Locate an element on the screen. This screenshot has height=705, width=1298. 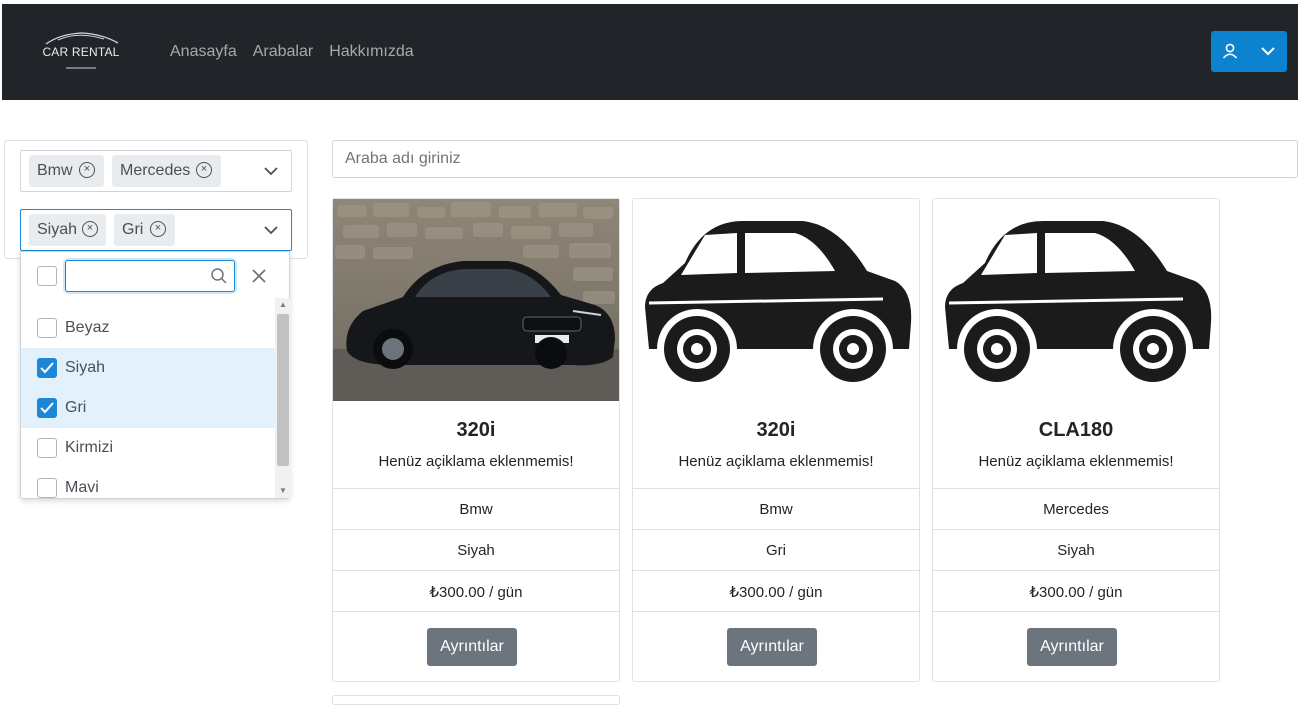
select-all-checkbox is located at coordinates (47, 276).